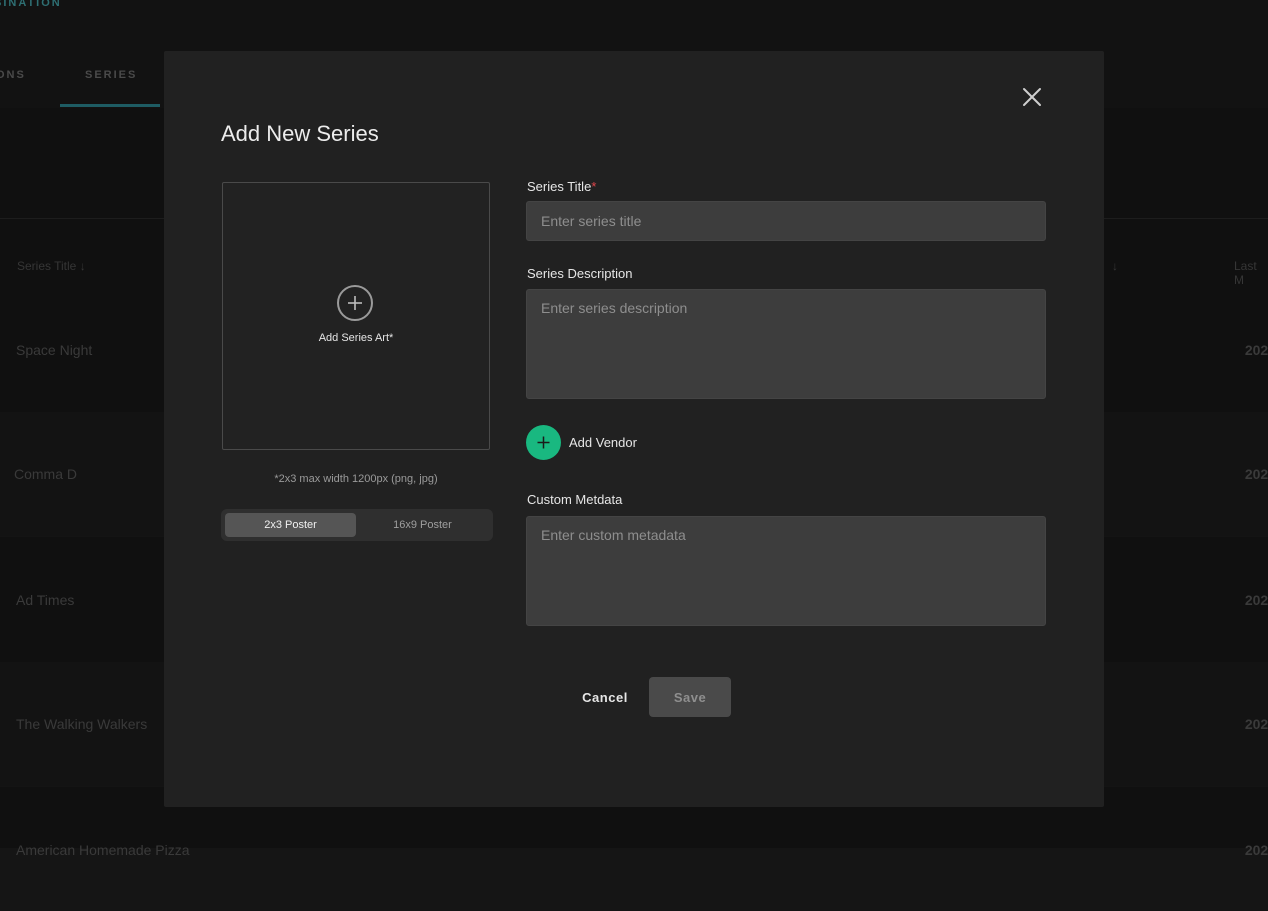 The height and width of the screenshot is (911, 1268). Describe the element at coordinates (300, 133) in the screenshot. I see `modal-title: Add New Series` at that location.